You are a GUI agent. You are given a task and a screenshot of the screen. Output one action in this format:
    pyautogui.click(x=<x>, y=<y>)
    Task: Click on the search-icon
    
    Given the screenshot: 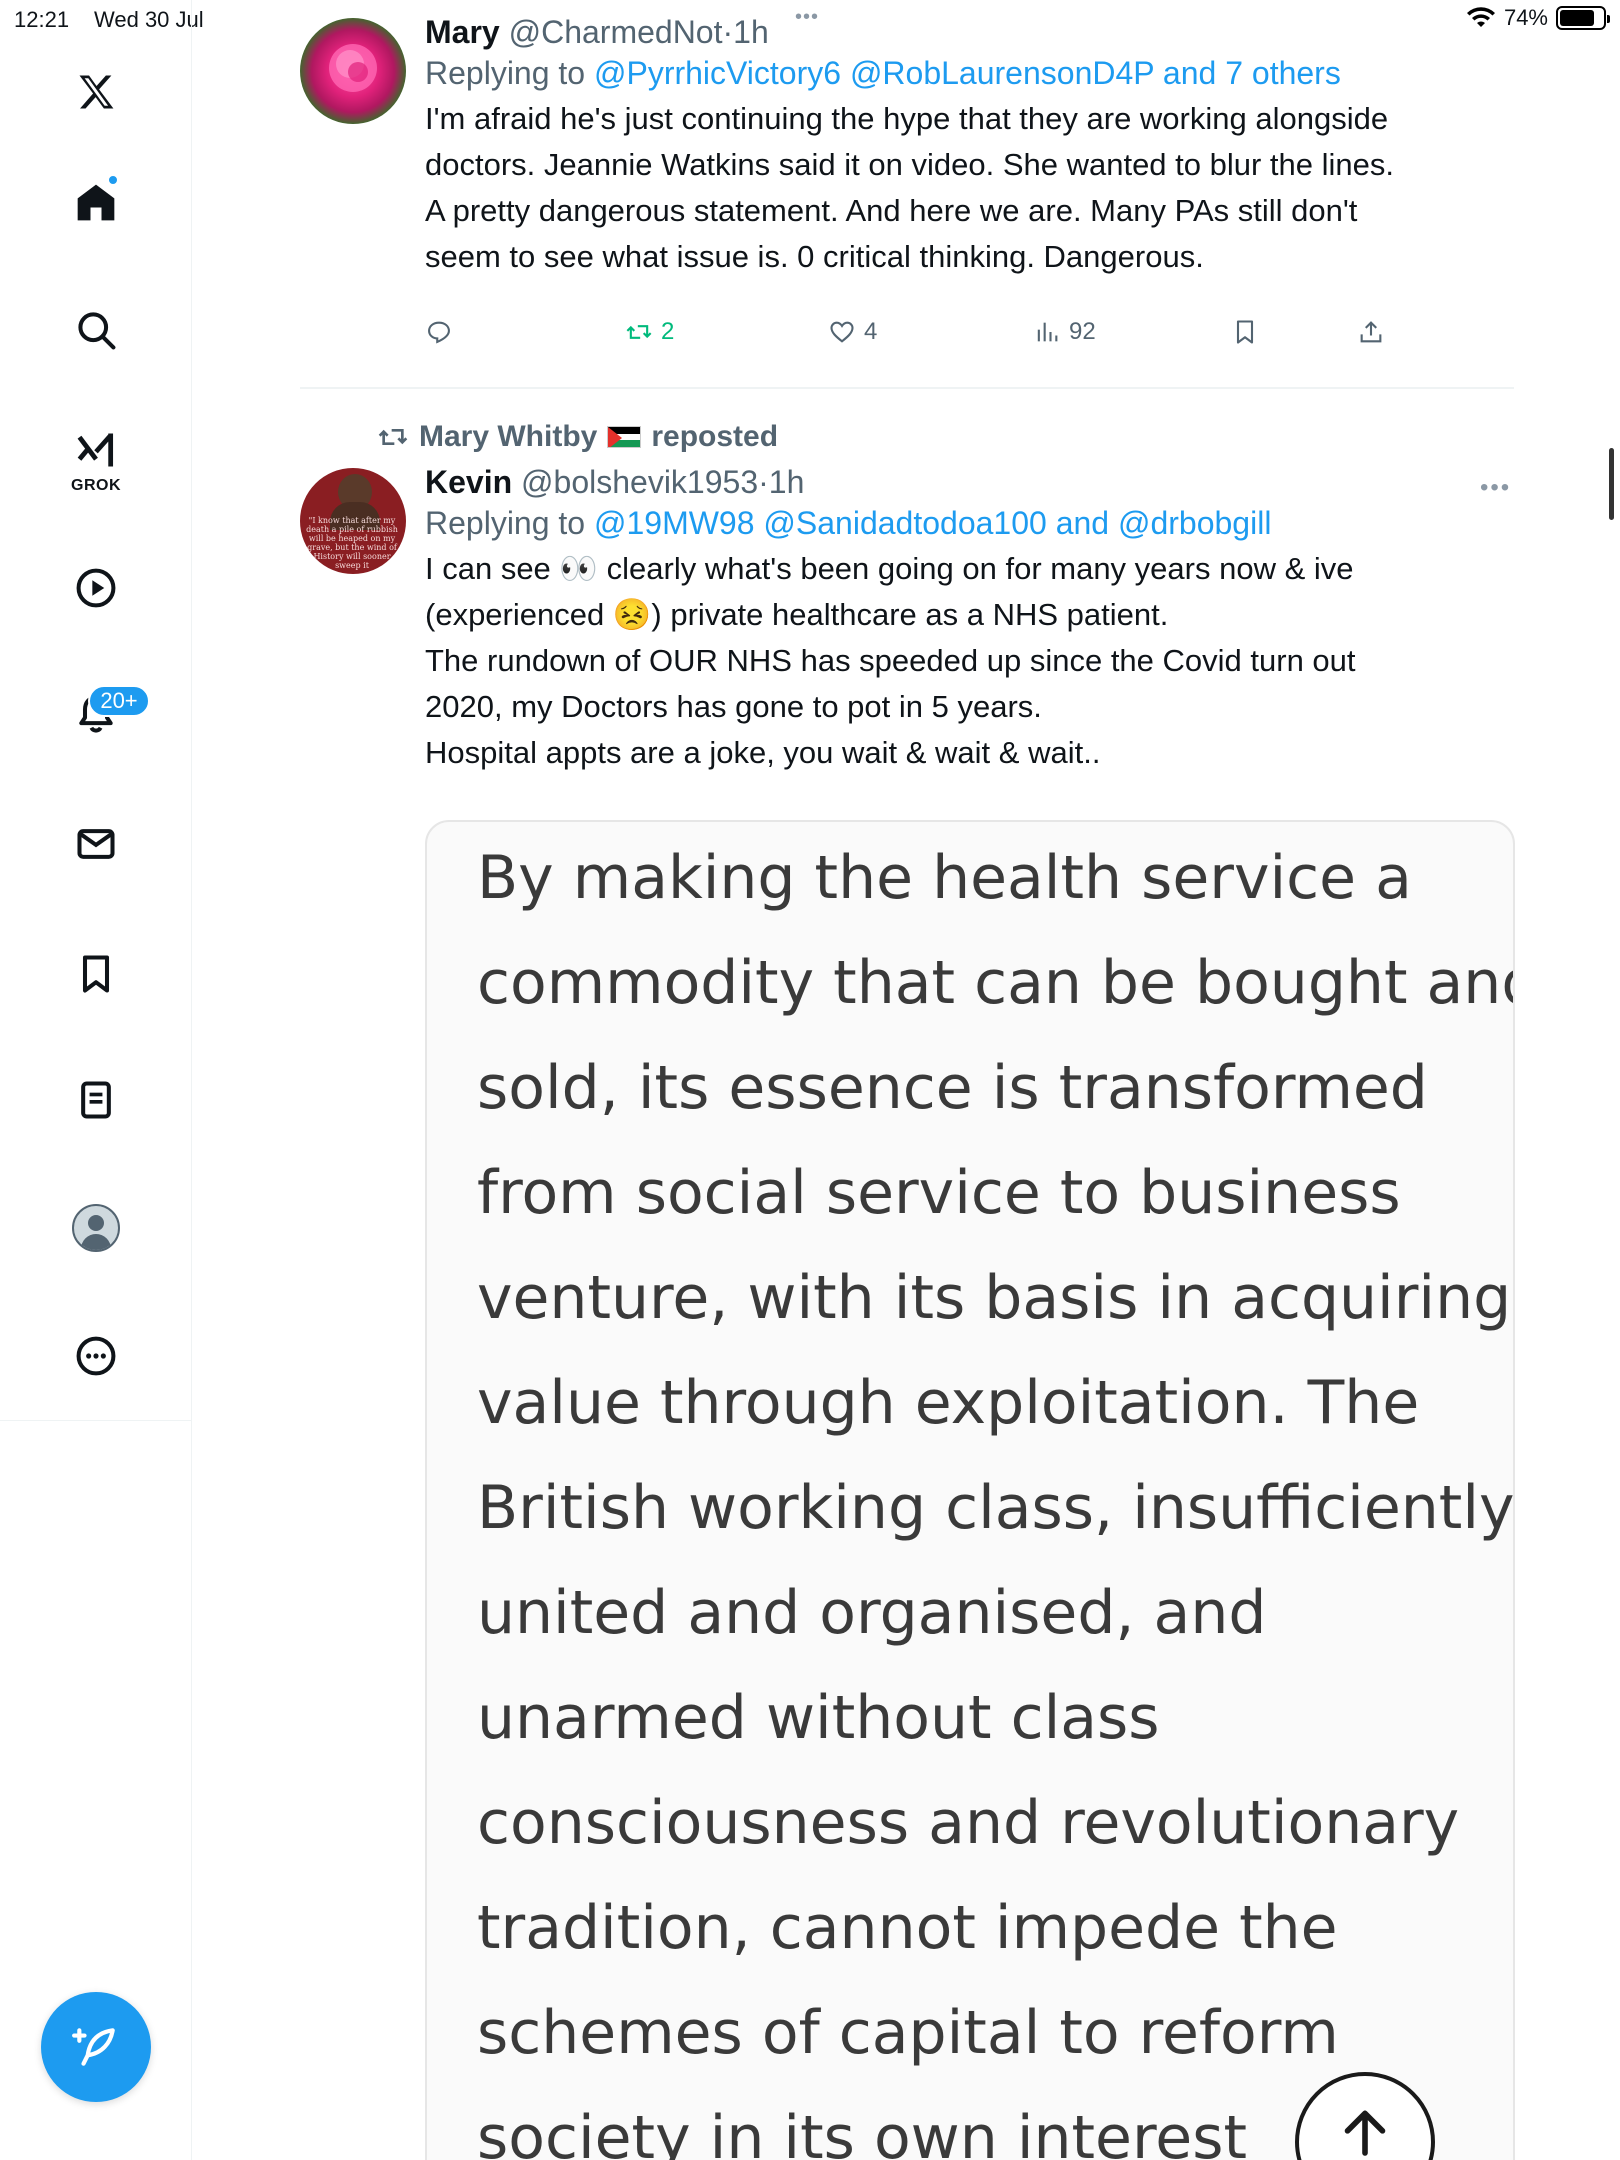 What is the action you would take?
    pyautogui.click(x=96, y=330)
    